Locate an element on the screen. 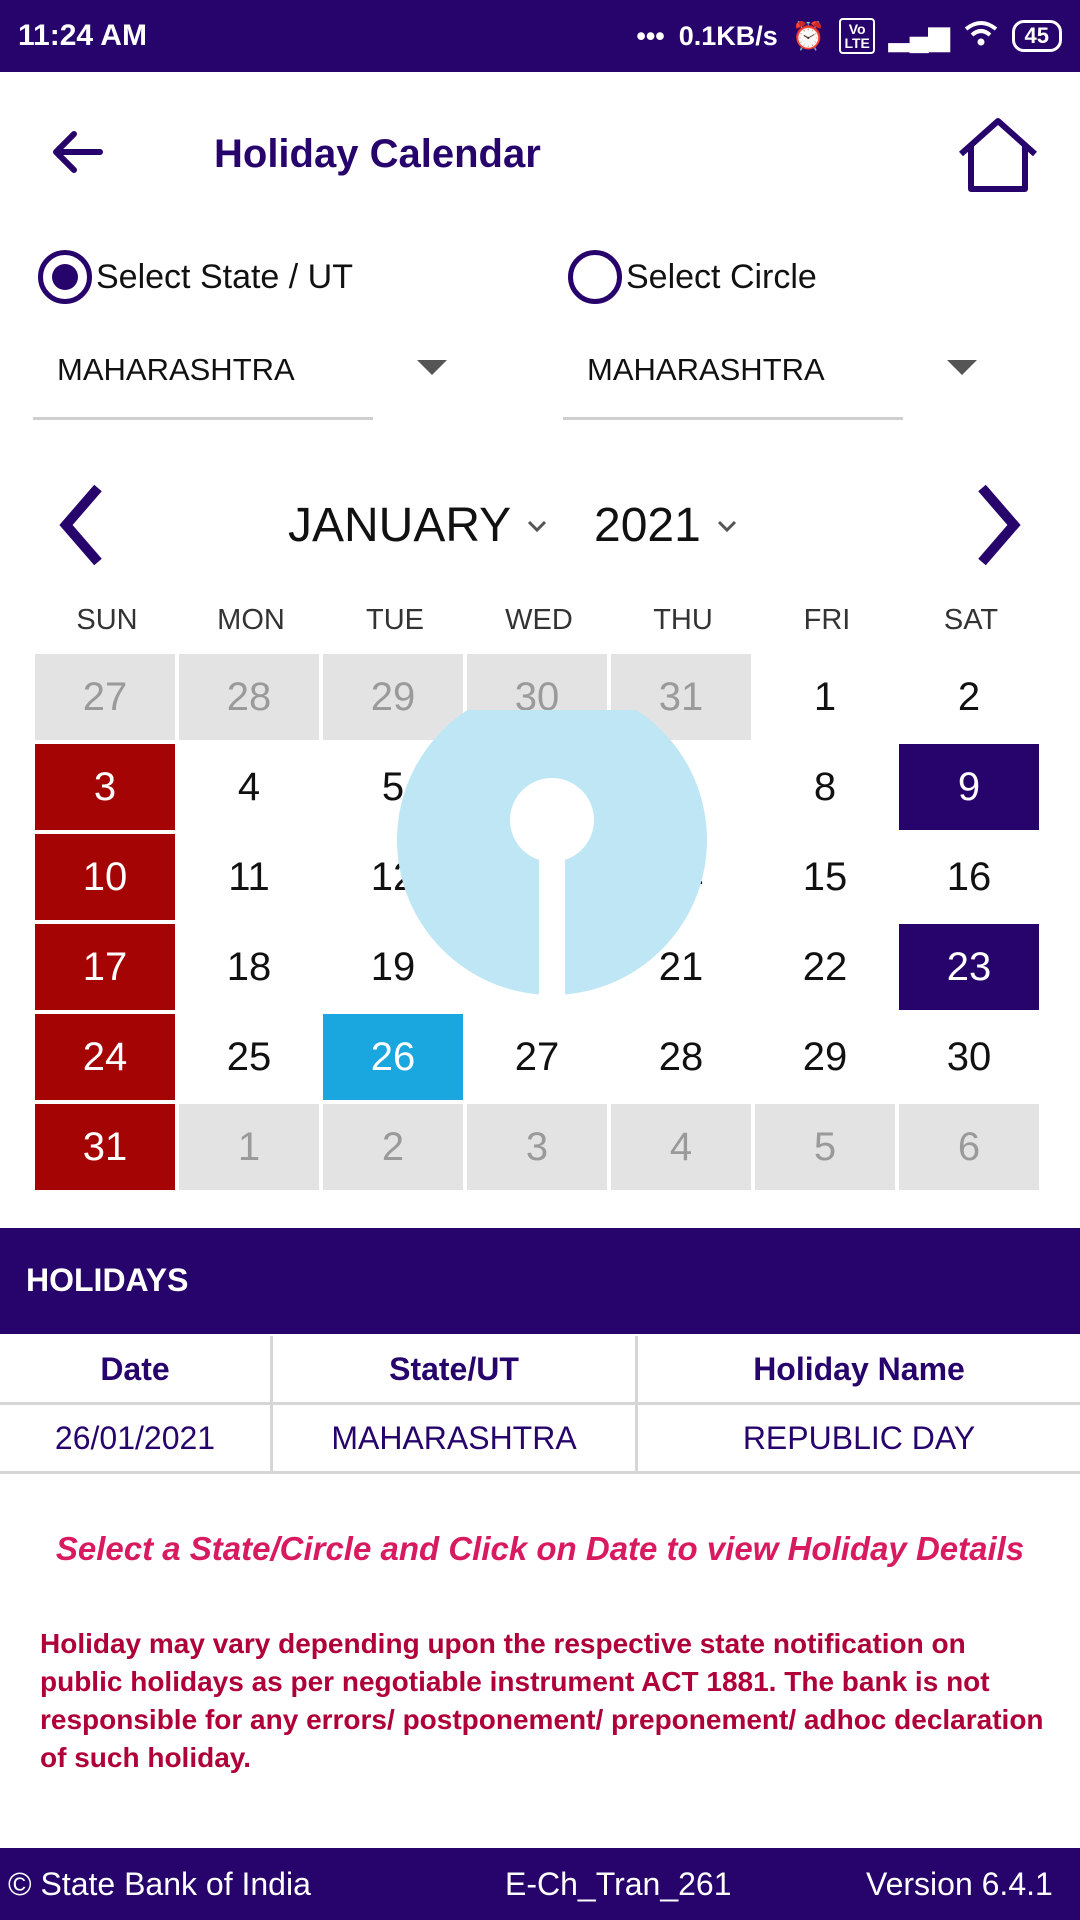 Image resolution: width=1080 pixels, height=1920 pixels. weekday-header: SUN MON TUE WED THU FRI SAT is located at coordinates (539, 620).